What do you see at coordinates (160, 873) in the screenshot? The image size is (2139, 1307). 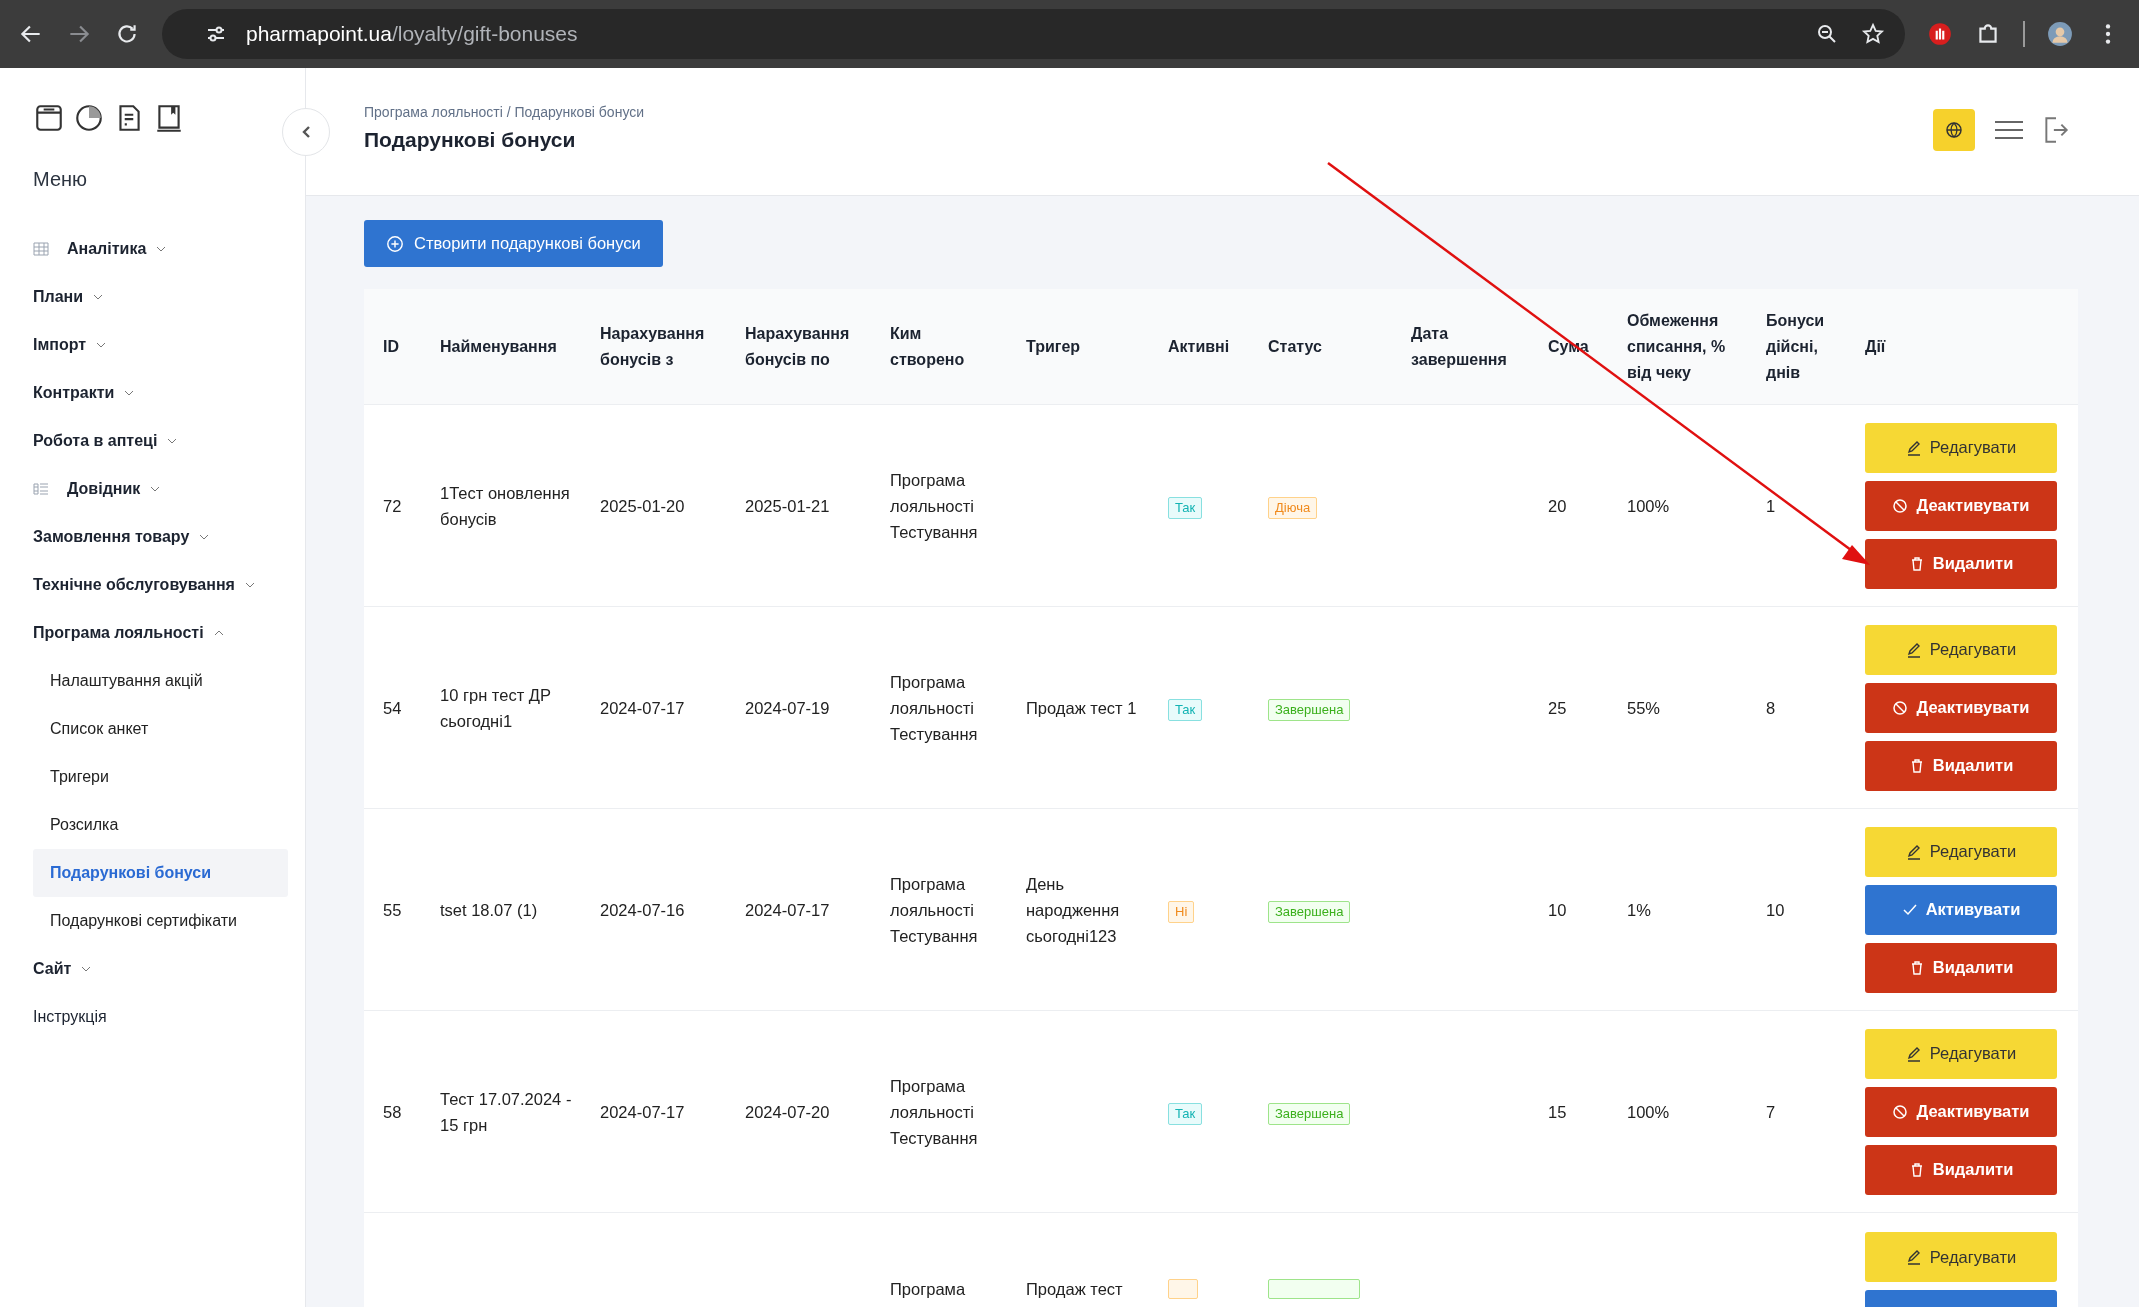 I see `submenu-item: Подарункові бонуси` at bounding box center [160, 873].